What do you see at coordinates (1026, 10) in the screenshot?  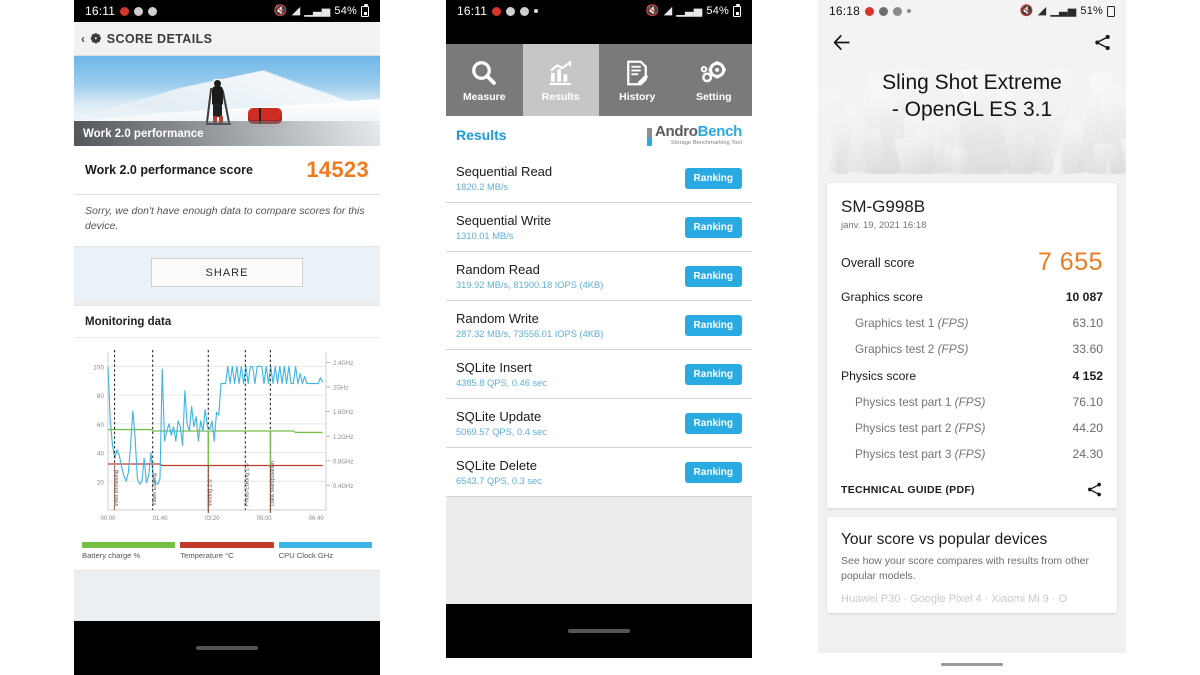 I see `mute-icon: 🔇` at bounding box center [1026, 10].